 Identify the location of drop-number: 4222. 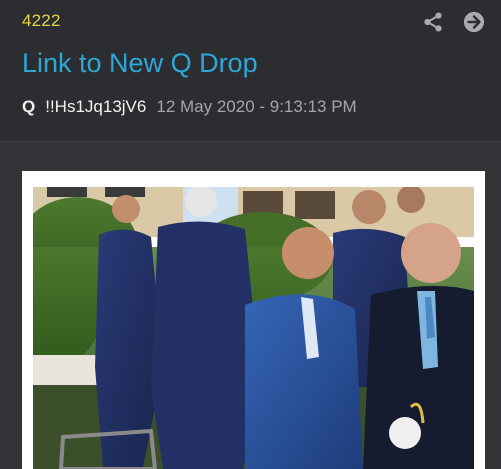
(41, 20).